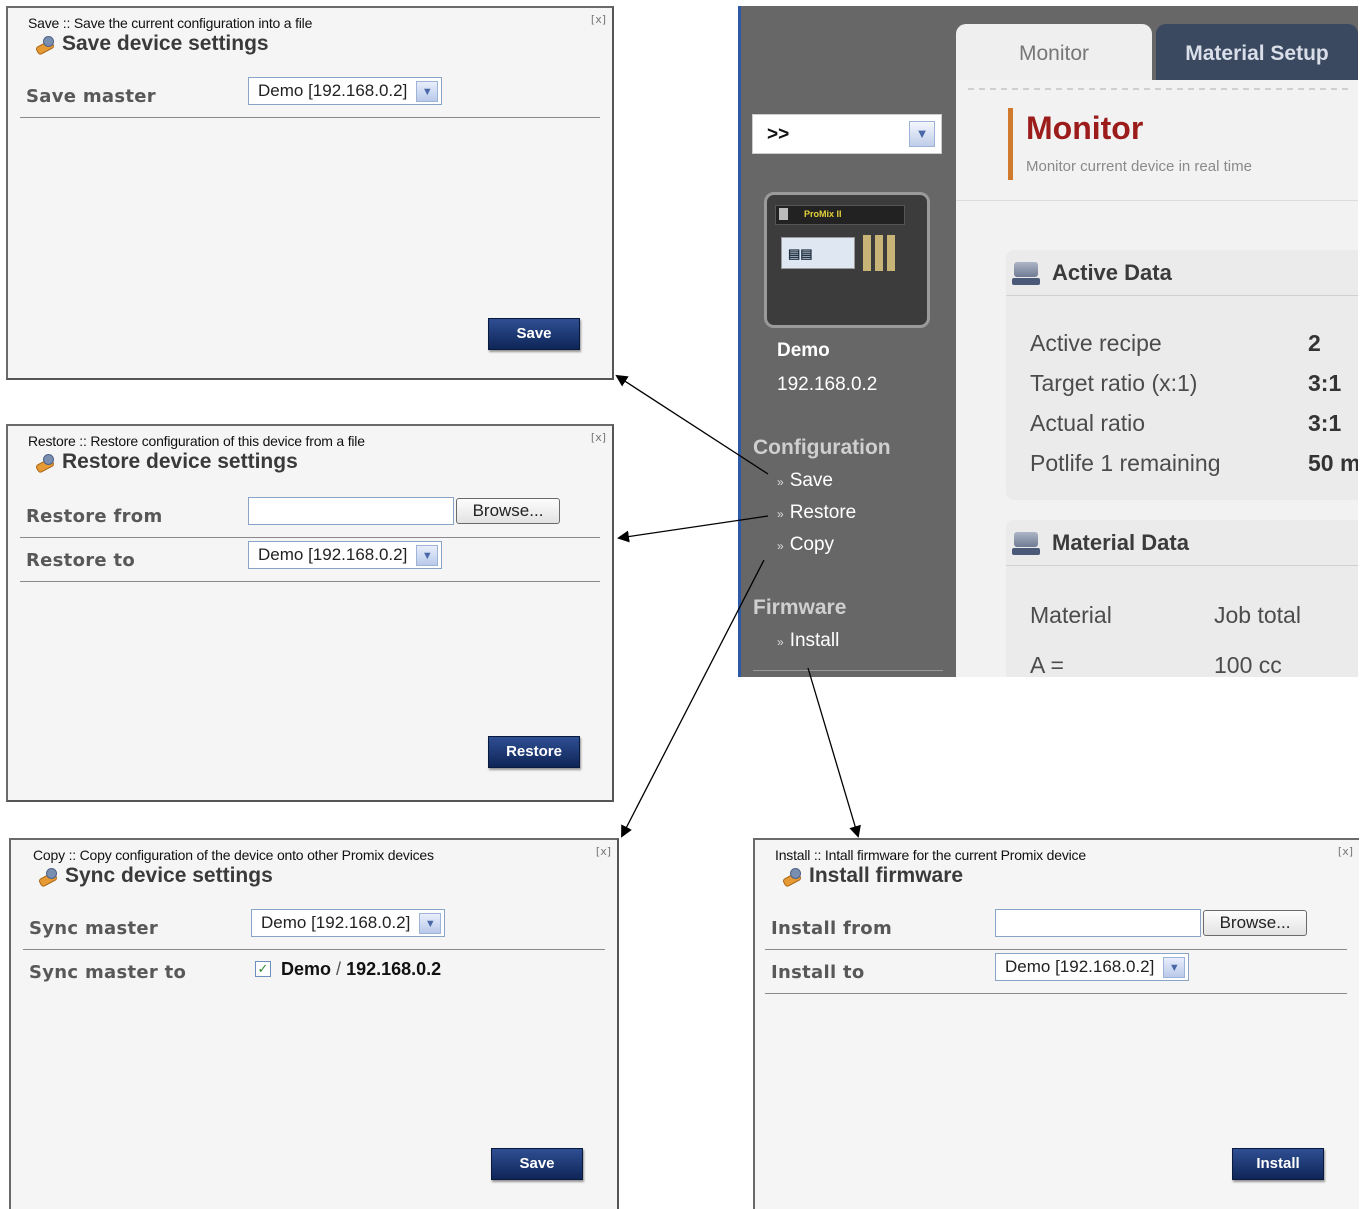 The height and width of the screenshot is (1209, 1364). Describe the element at coordinates (847, 134) in the screenshot. I see `device-select: >> ▼` at that location.